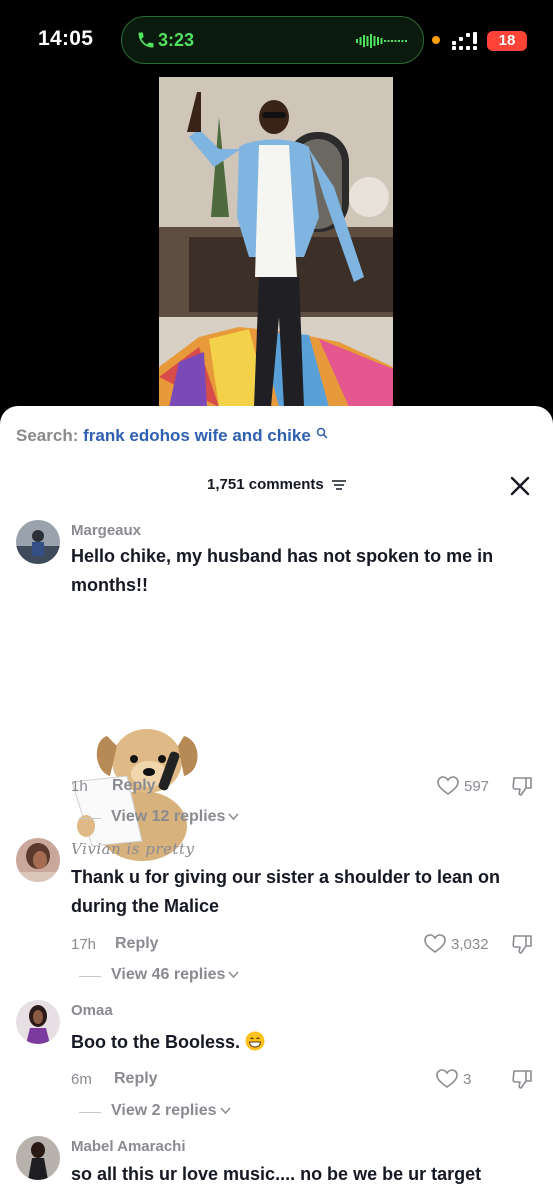  Describe the element at coordinates (381, 41) in the screenshot. I see `audio-wave-icon` at that location.